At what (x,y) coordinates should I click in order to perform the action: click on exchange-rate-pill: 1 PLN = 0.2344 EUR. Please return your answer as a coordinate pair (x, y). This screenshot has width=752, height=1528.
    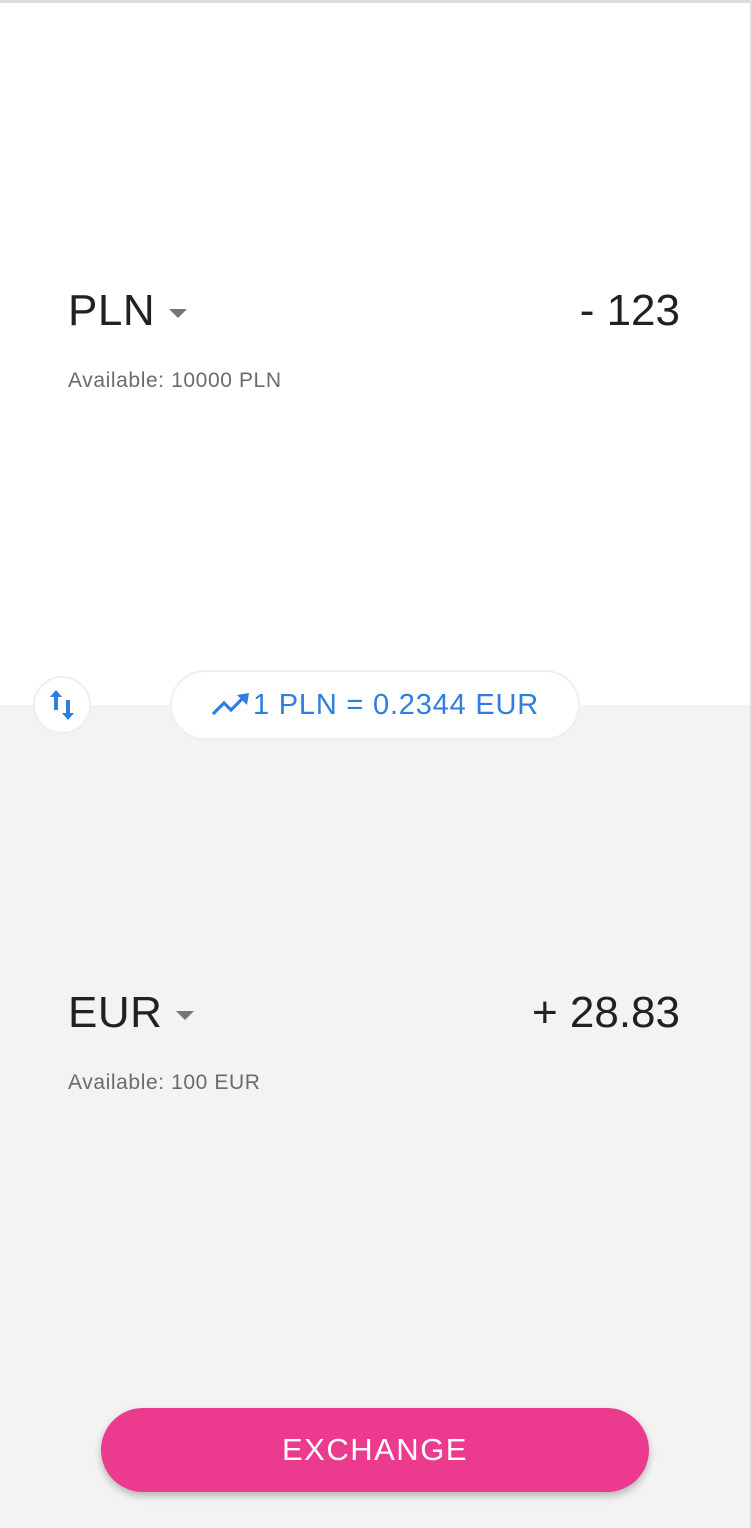
    Looking at the image, I should click on (375, 705).